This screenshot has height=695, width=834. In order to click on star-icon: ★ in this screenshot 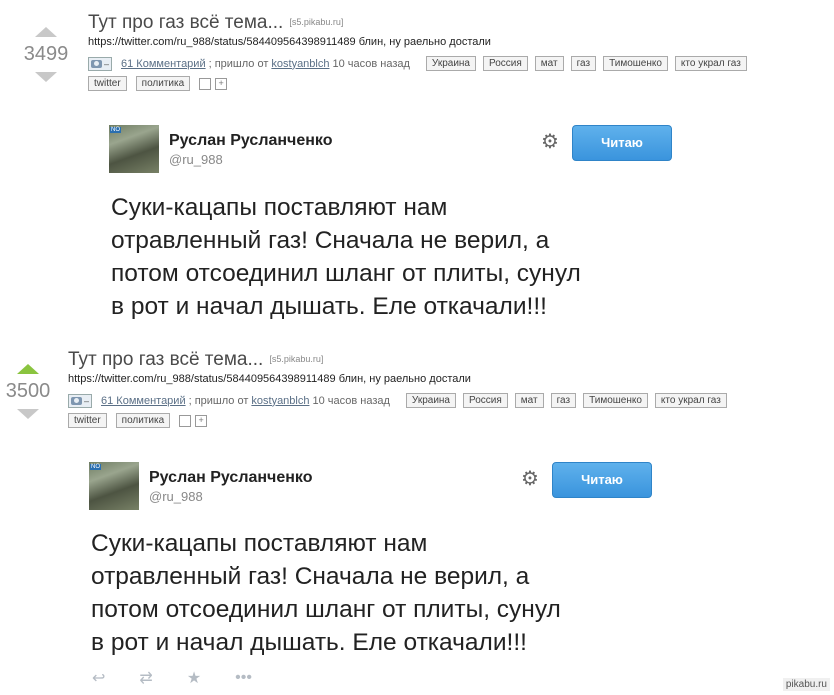, I will do `click(194, 678)`.